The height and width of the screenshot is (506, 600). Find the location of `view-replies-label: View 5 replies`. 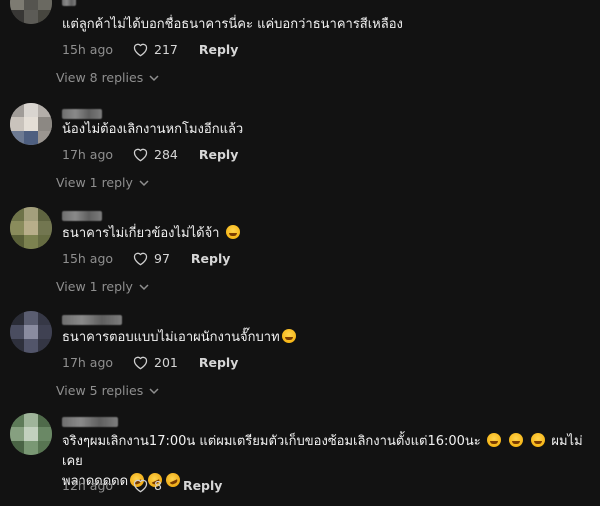

view-replies-label: View 5 replies is located at coordinates (100, 390).